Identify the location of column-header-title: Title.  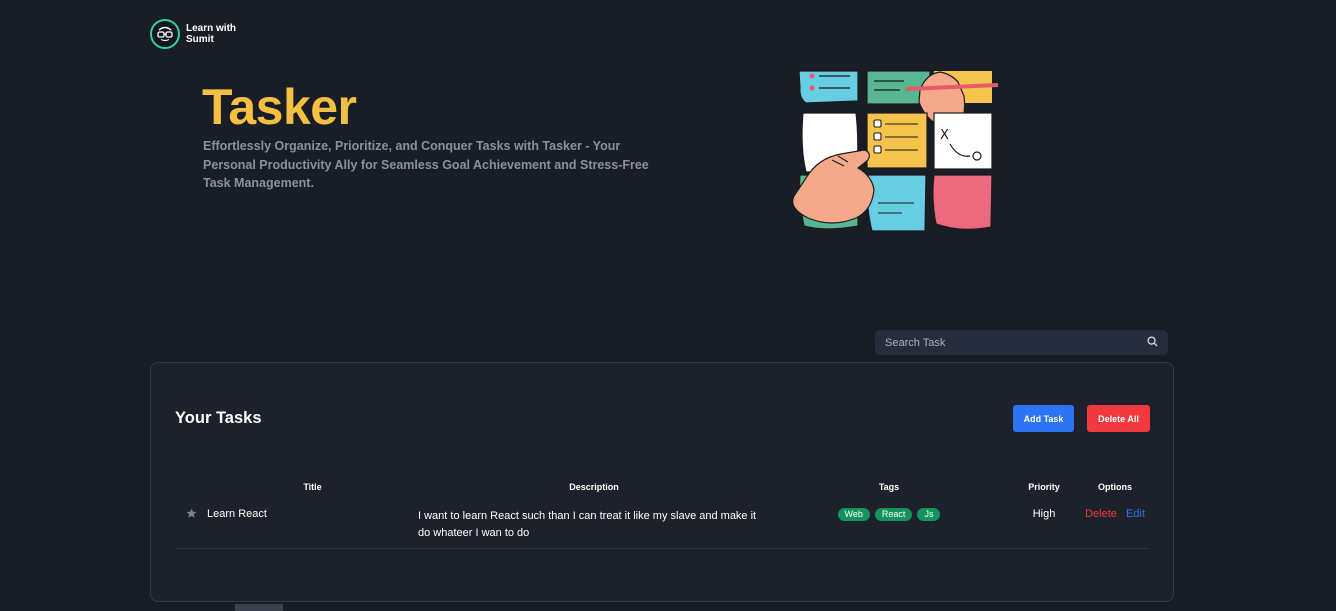
(312, 487).